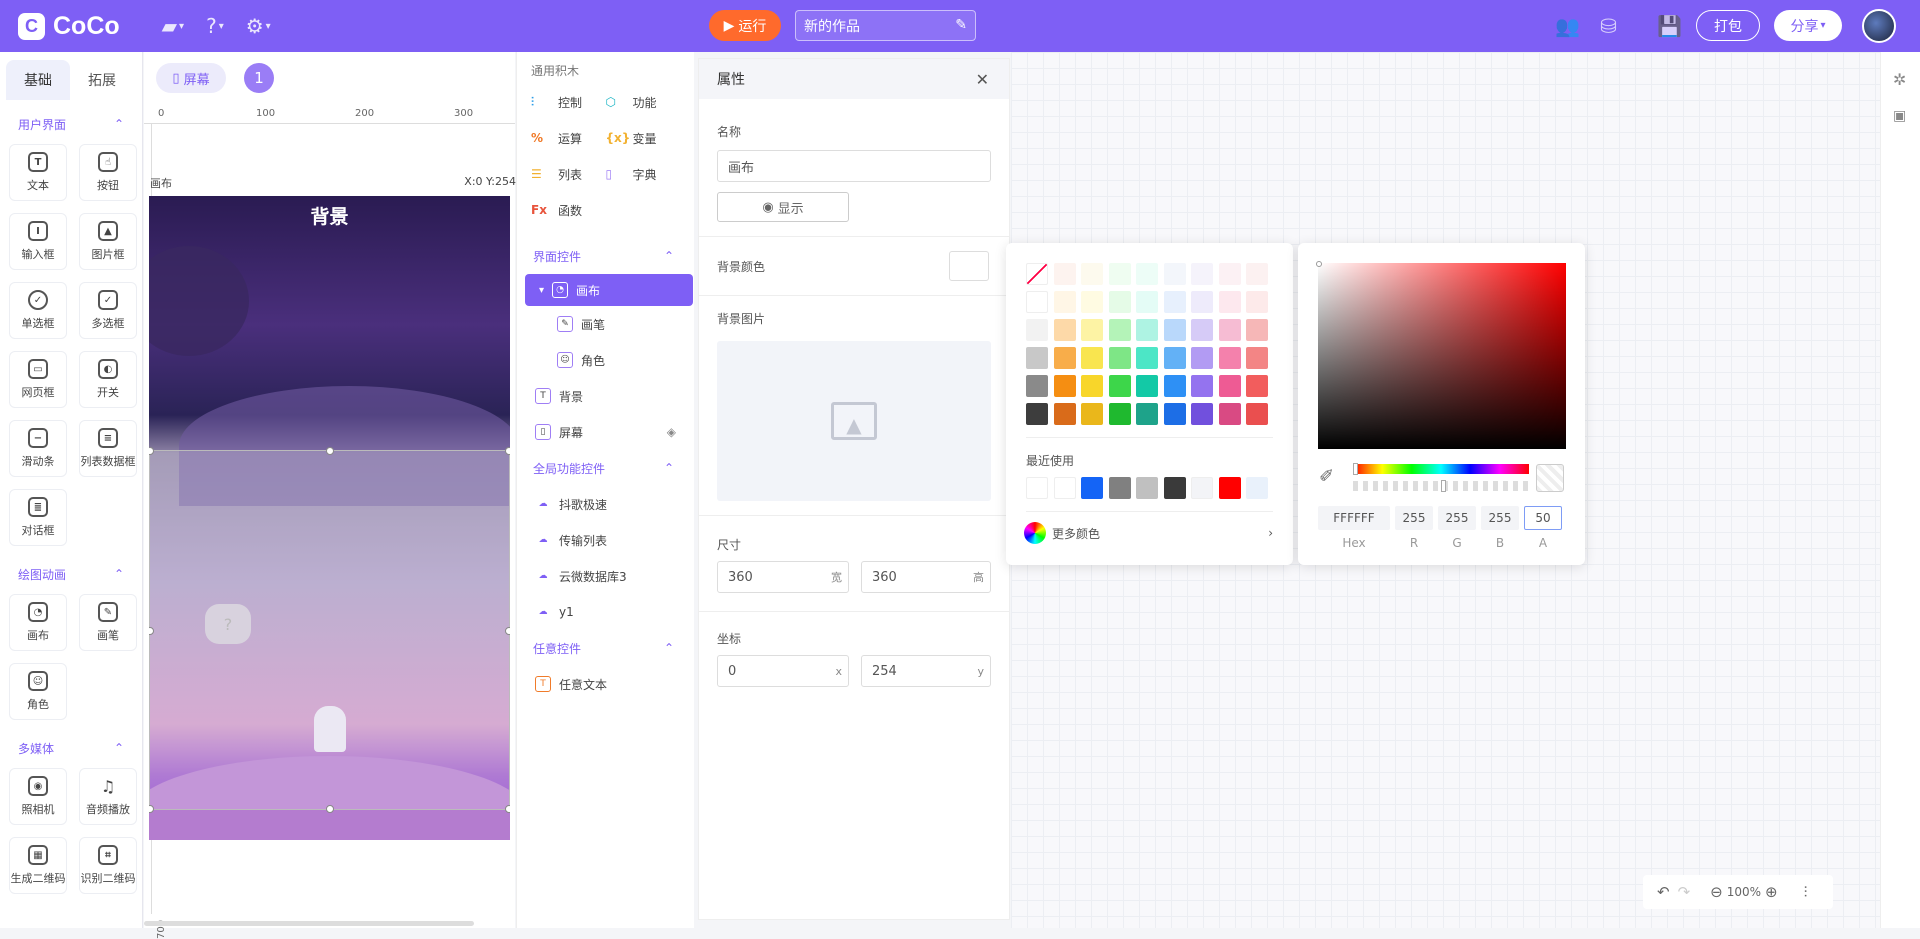 The image size is (1920, 939). What do you see at coordinates (969, 266) in the screenshot?
I see `bg-color-swatch` at bounding box center [969, 266].